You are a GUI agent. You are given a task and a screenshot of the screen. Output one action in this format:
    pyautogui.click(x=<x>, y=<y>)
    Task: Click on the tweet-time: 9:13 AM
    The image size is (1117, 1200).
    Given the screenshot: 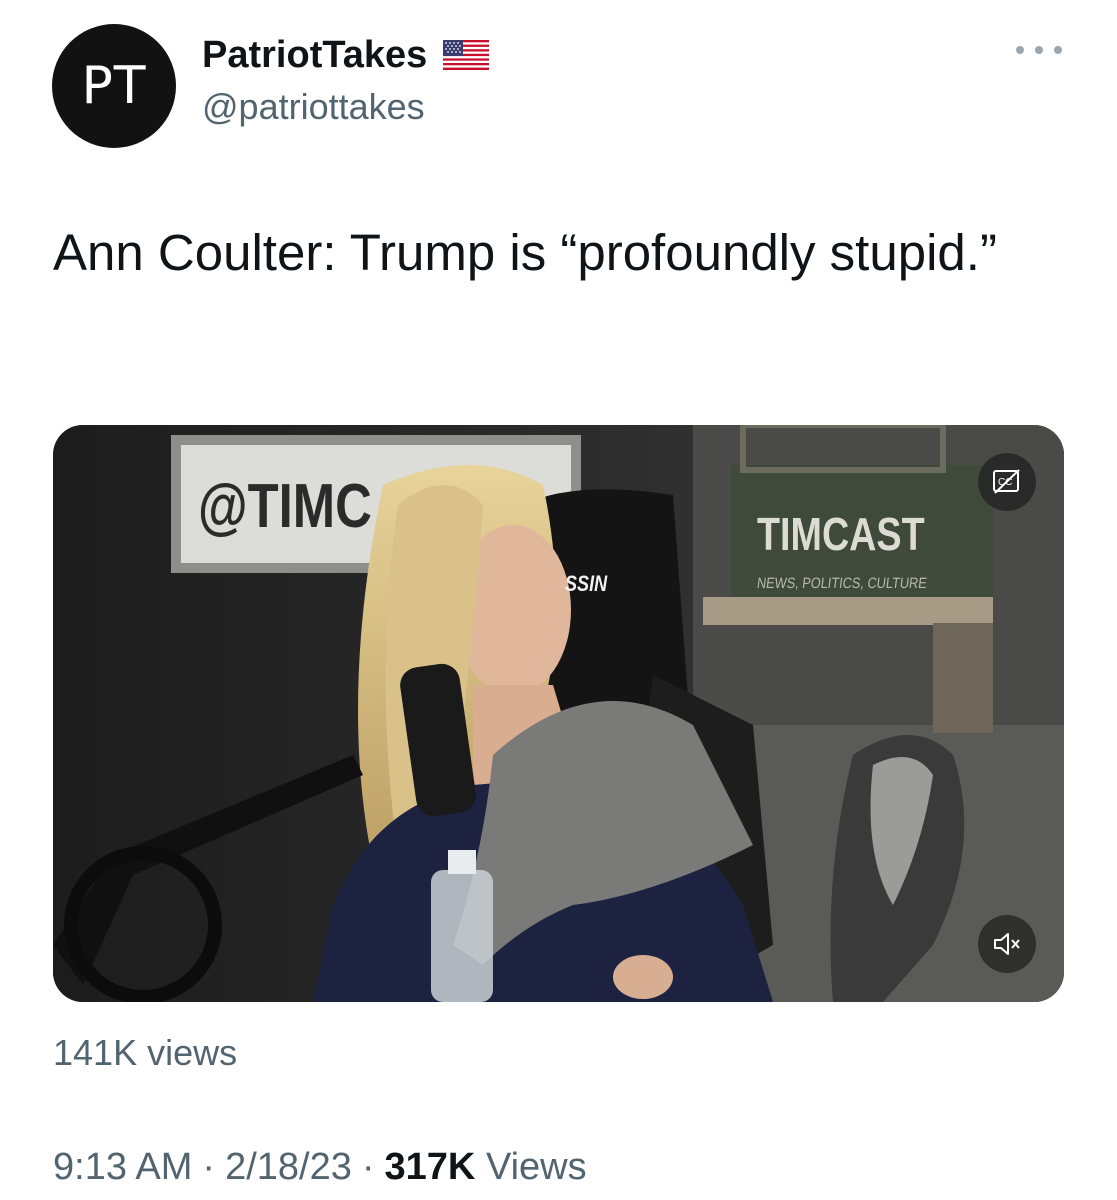 What is the action you would take?
    pyautogui.click(x=122, y=1167)
    